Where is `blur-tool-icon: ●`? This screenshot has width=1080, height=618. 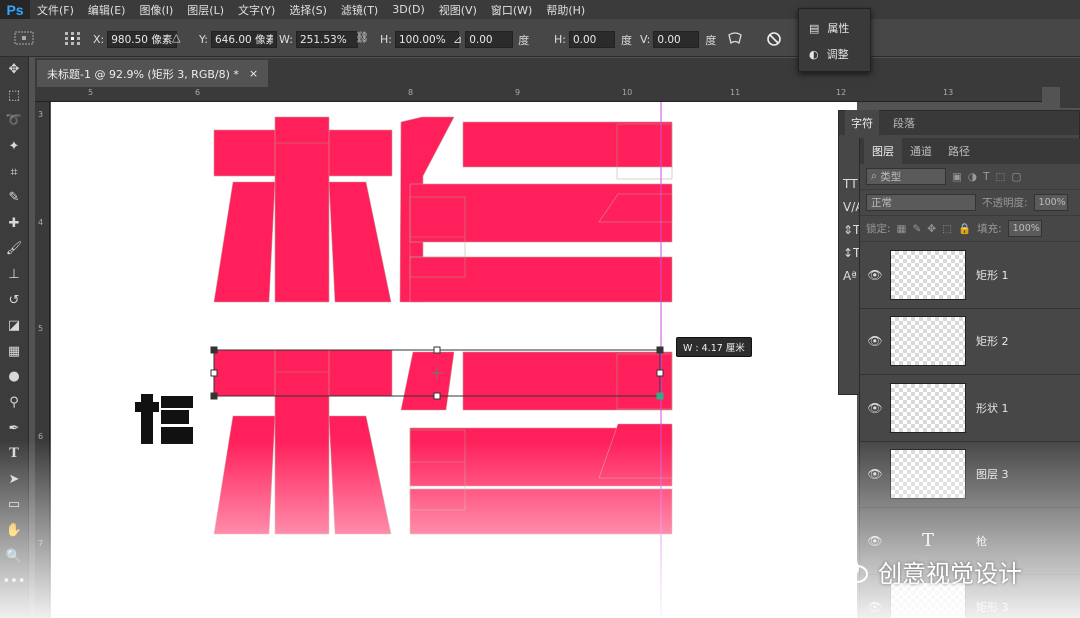 blur-tool-icon: ● is located at coordinates (14, 377).